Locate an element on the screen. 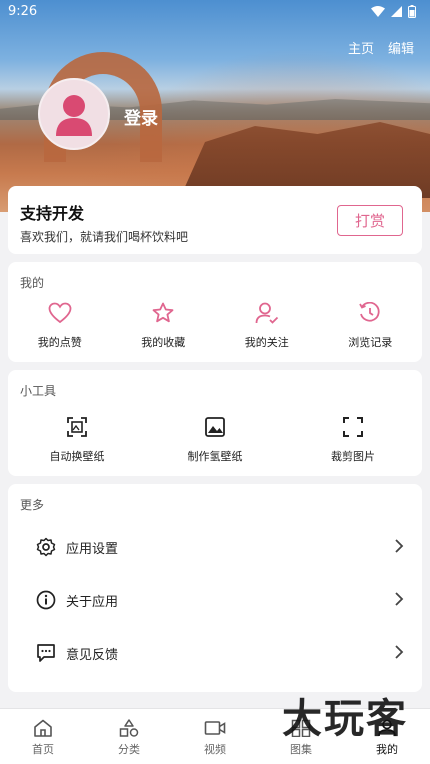  more-section-label: 更多 is located at coordinates (32, 505).